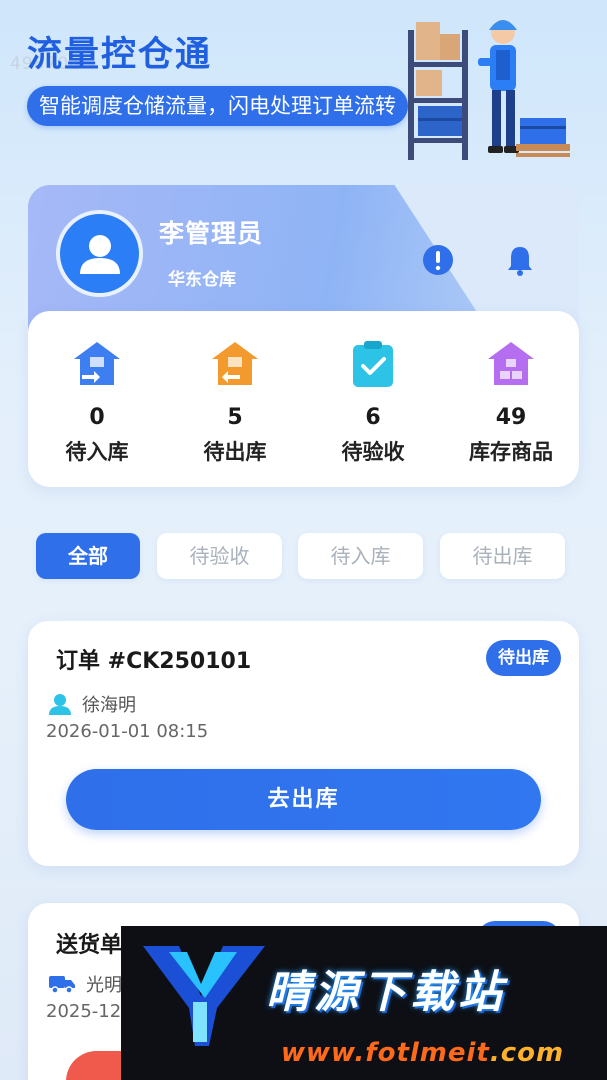 The width and height of the screenshot is (607, 1080). I want to click on user-avatar-icon, so click(99, 254).